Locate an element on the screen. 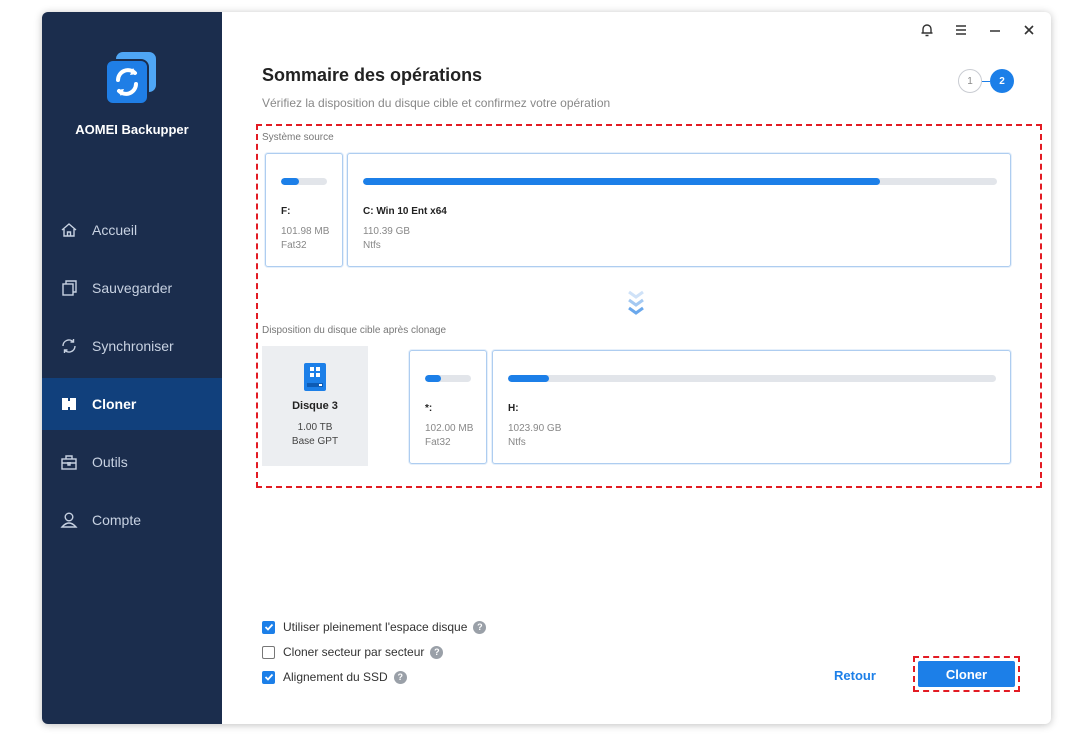  step-2: 2 is located at coordinates (1002, 81).